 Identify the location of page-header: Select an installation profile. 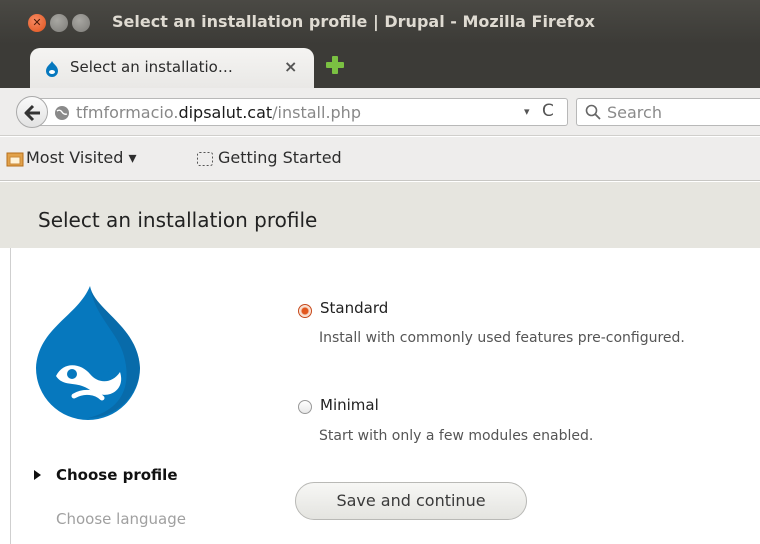
(380, 215).